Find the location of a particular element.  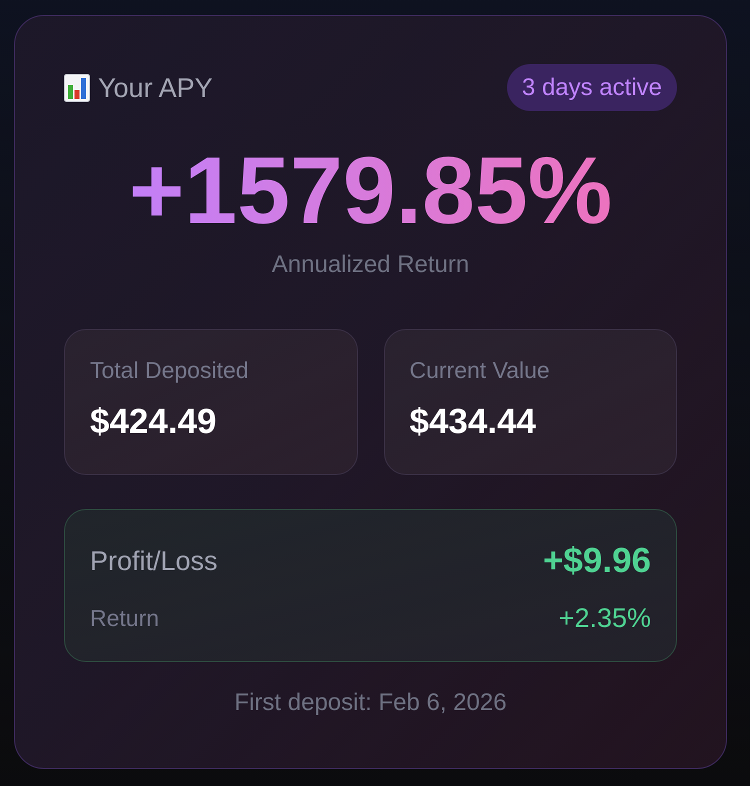

days-active-badge: 3 days active is located at coordinates (591, 87).